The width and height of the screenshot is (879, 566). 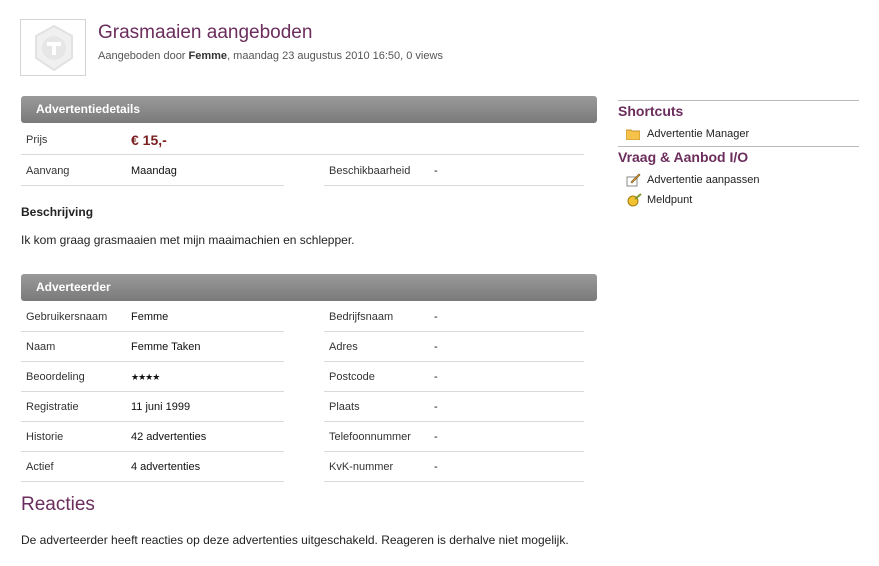 I want to click on advertiser-row-left: Beoordeling ★★★★, so click(x=152, y=377).